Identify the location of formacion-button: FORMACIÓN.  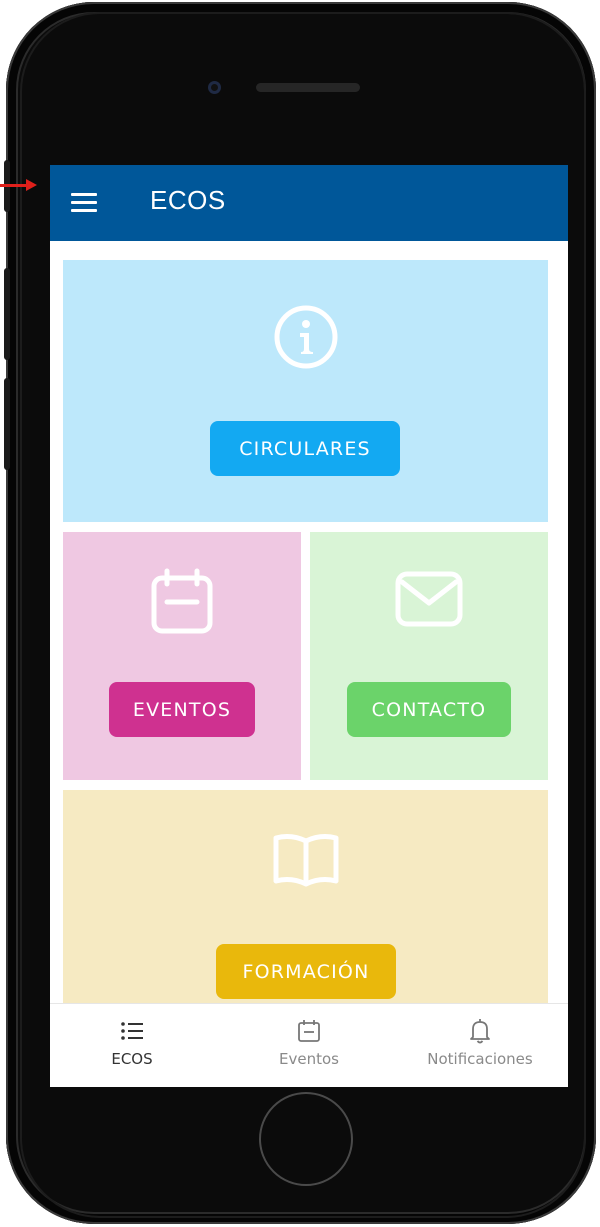
(306, 971).